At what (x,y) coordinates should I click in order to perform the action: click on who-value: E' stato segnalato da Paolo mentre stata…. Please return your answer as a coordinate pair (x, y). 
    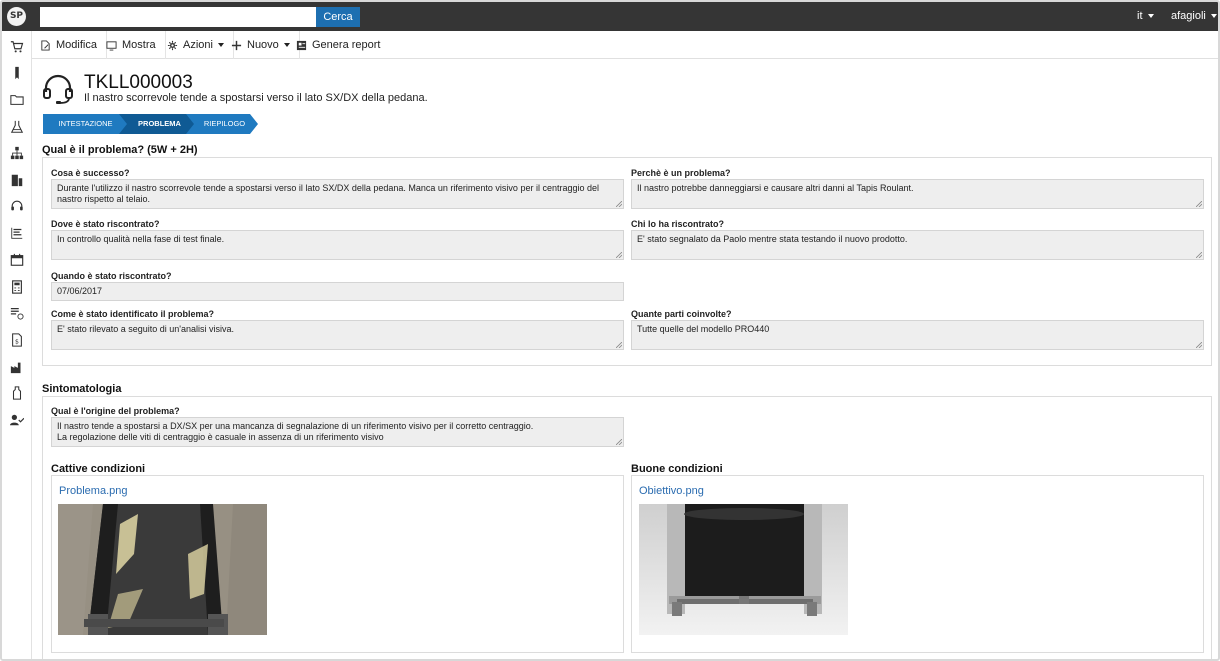
    Looking at the image, I should click on (772, 239).